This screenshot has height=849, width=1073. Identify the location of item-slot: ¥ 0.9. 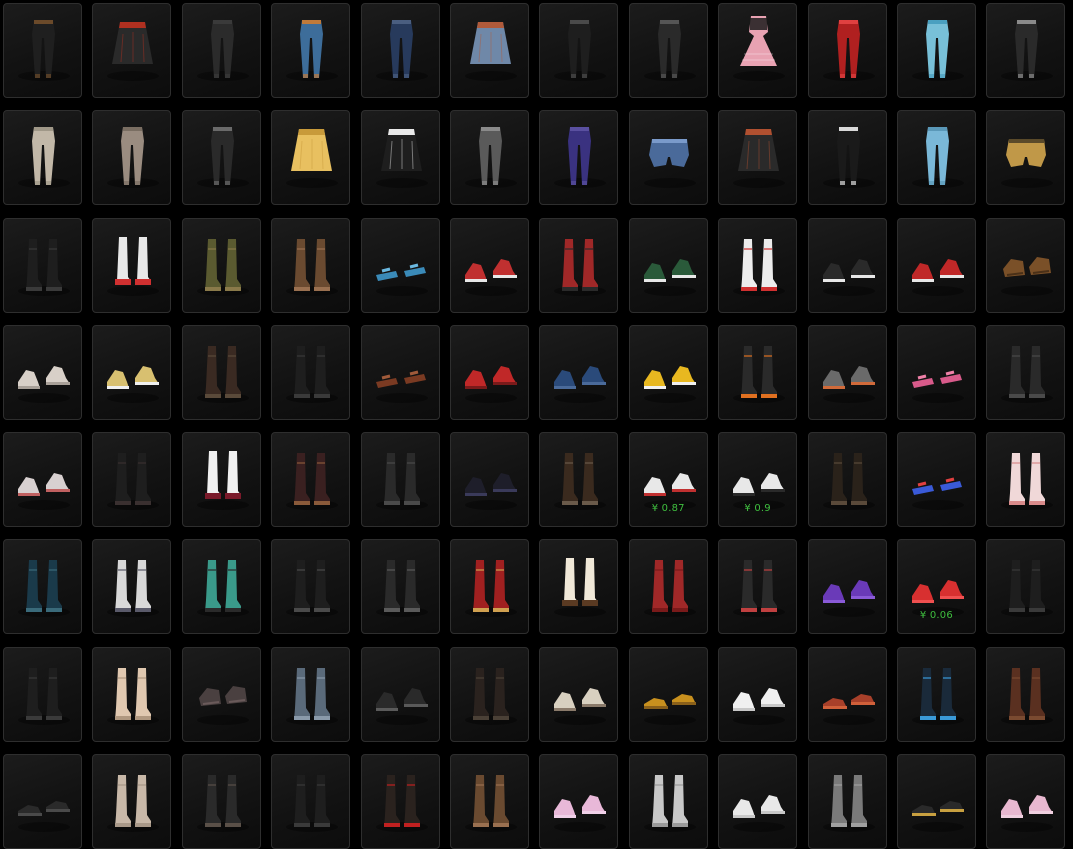
(758, 480).